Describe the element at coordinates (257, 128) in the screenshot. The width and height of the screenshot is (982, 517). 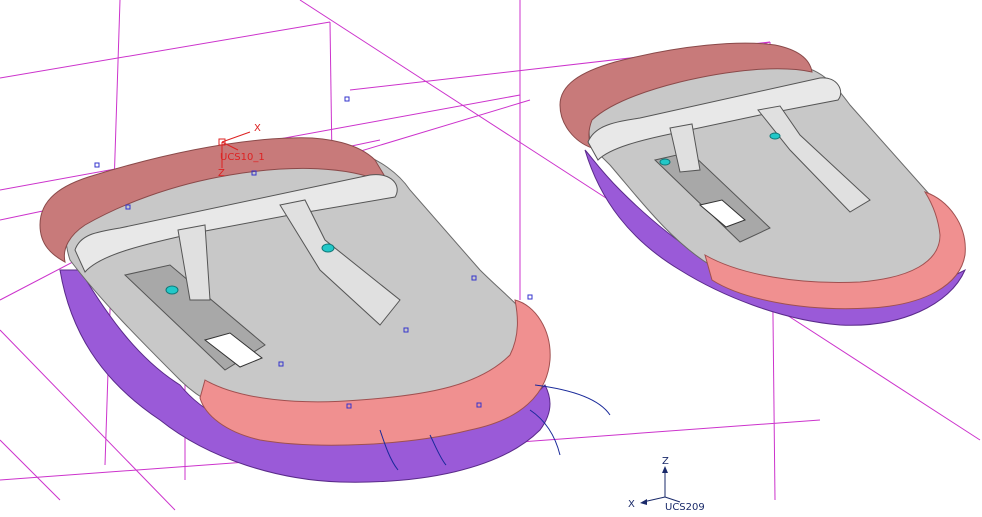
I see `ucs-active-x-label: X` at that location.